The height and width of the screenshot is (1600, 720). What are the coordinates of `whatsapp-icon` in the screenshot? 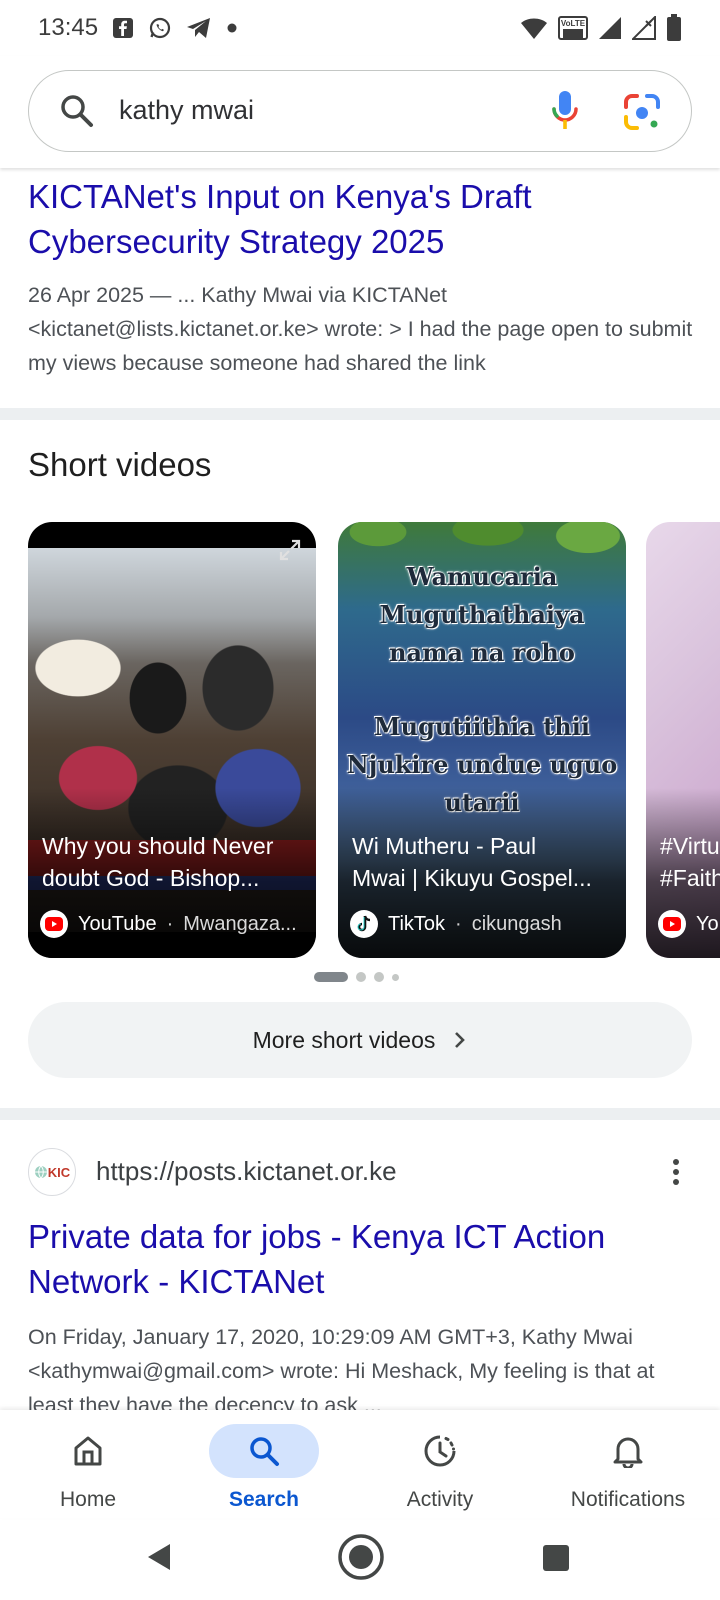 It's located at (160, 28).